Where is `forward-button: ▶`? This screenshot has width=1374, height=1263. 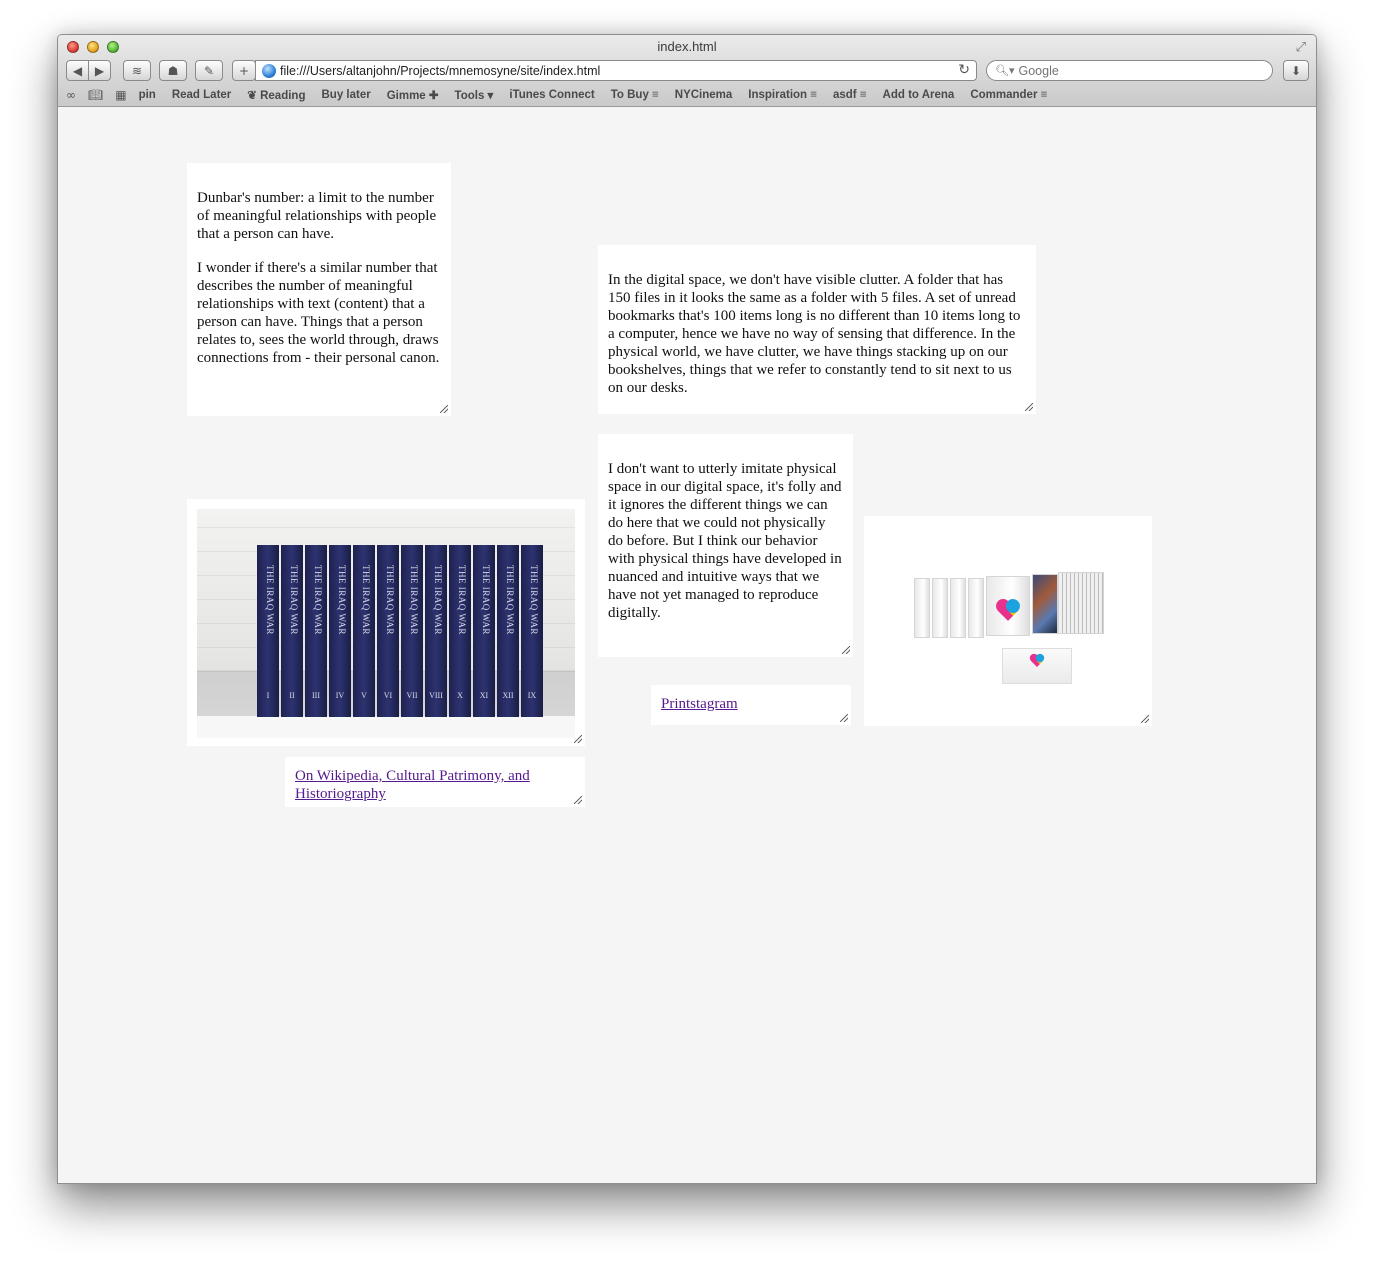
forward-button: ▶ is located at coordinates (99, 70).